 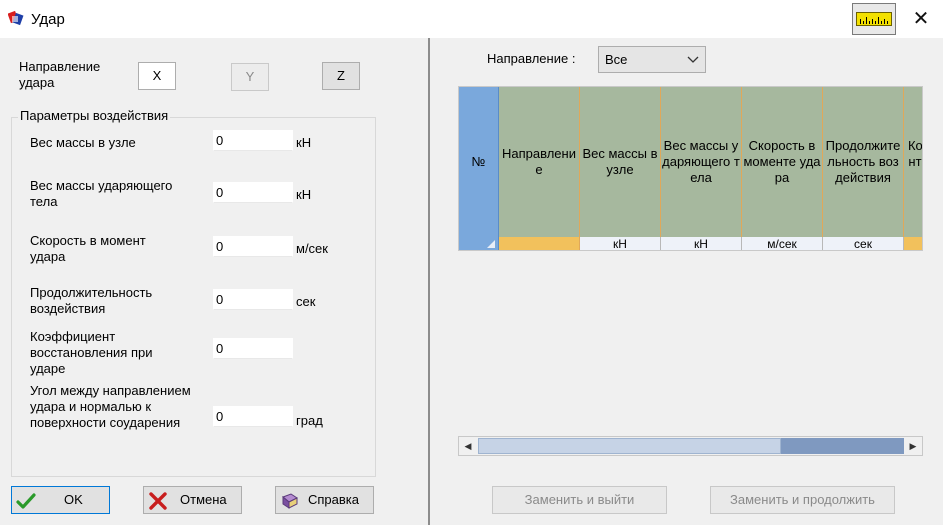 What do you see at coordinates (253, 140) in the screenshot?
I see `param-node-mass-input: 0` at bounding box center [253, 140].